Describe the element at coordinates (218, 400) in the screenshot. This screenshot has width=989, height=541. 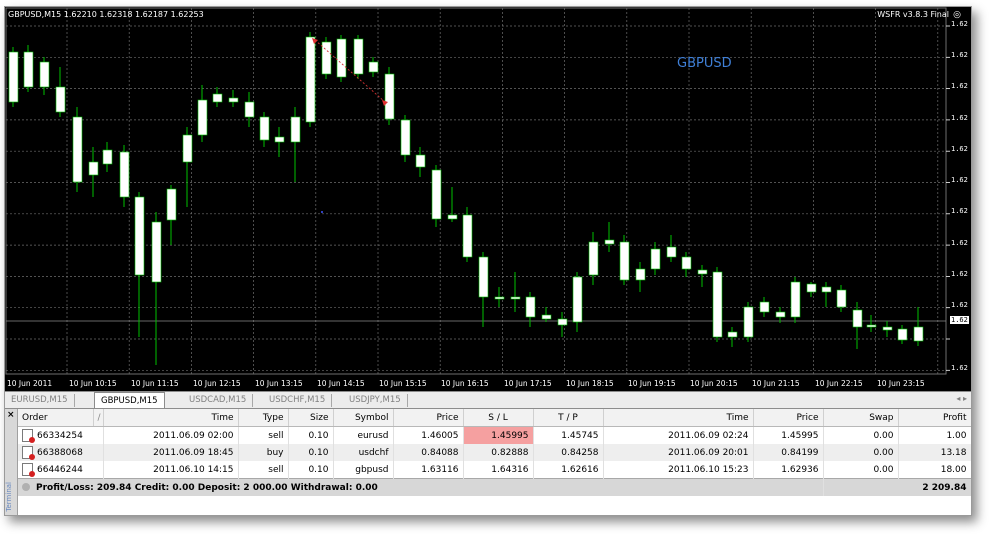
I see `tab-usdcad: USDCAD,M15` at that location.